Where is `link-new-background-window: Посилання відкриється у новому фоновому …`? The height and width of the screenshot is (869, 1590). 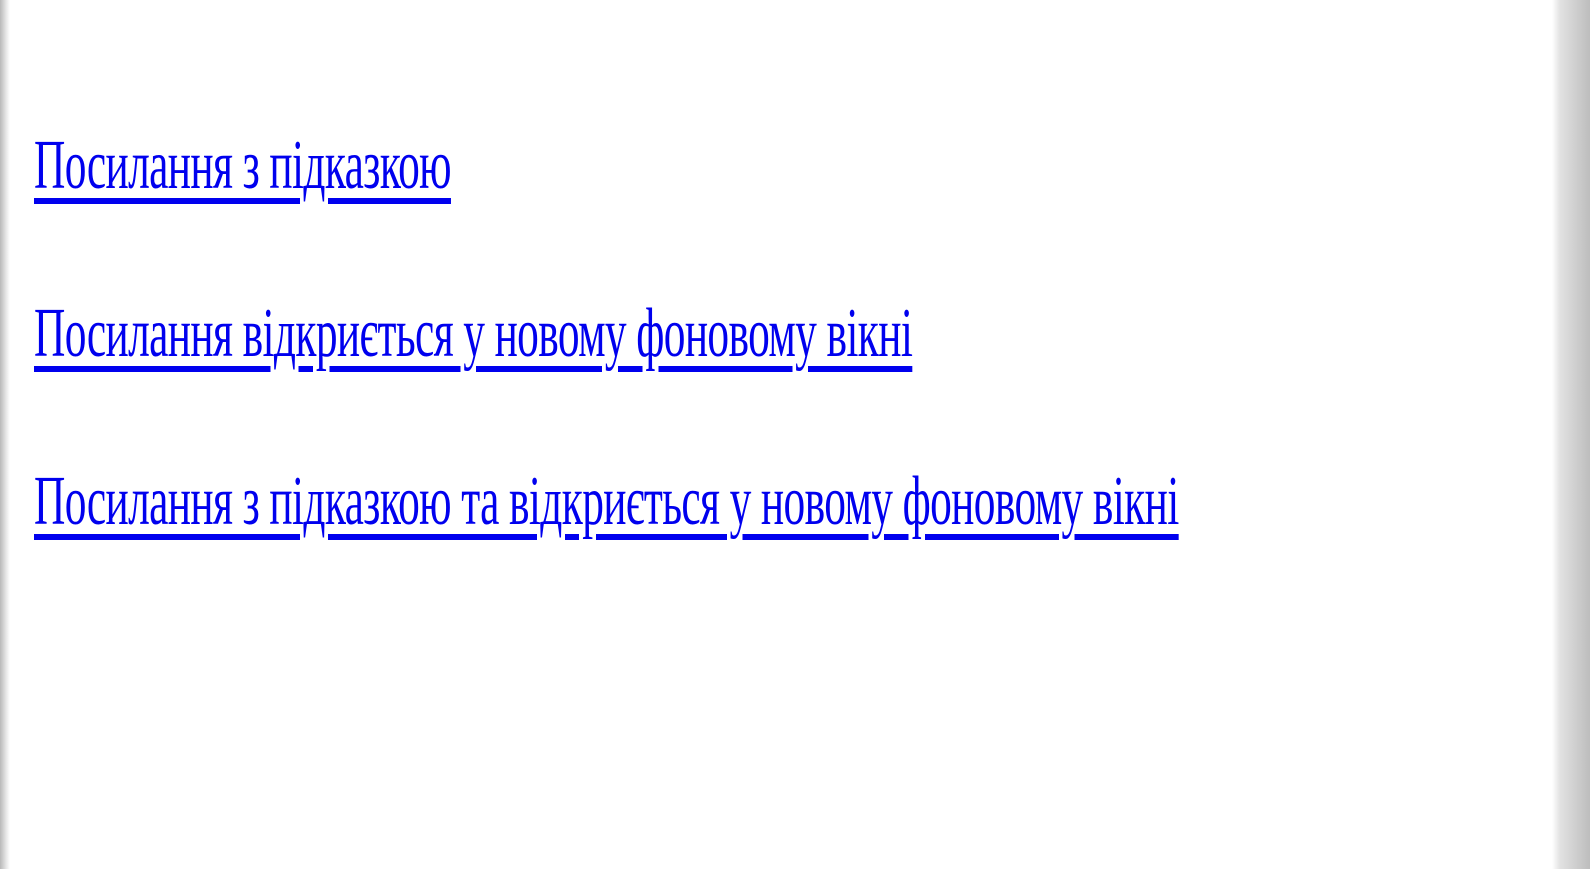
link-new-background-window: Посилання відкриється у новому фоновому … is located at coordinates (473, 334).